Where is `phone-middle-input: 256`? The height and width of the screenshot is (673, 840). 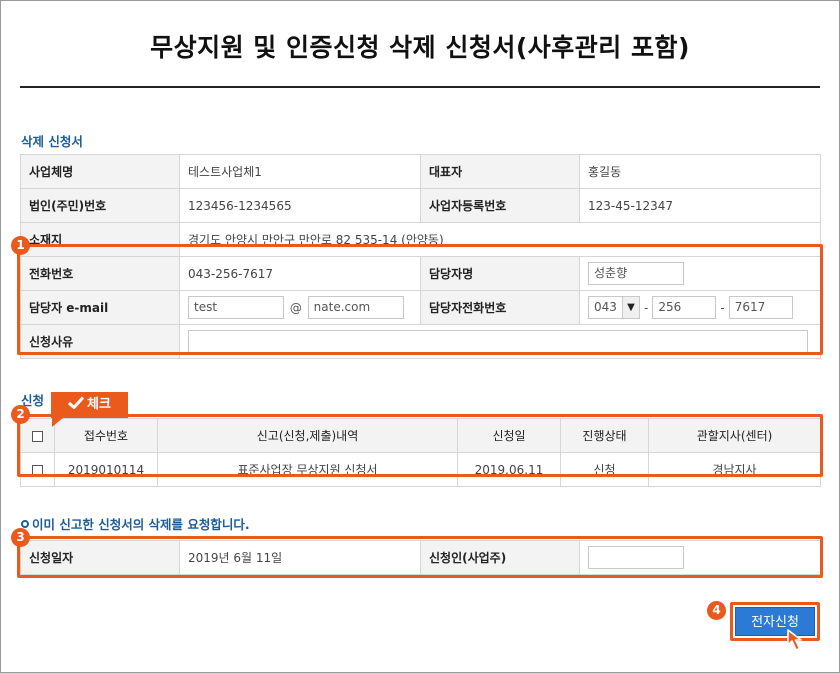
phone-middle-input: 256 is located at coordinates (684, 307).